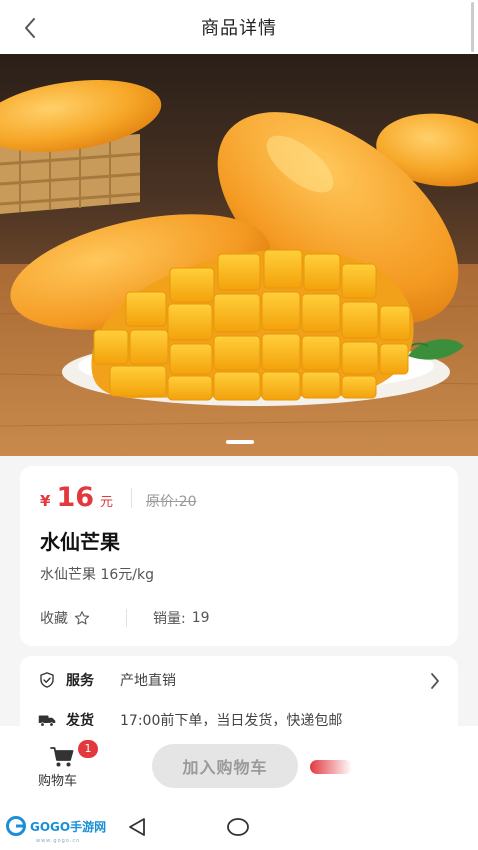 The height and width of the screenshot is (850, 478). Describe the element at coordinates (240, 442) in the screenshot. I see `carousel-indicator` at that location.